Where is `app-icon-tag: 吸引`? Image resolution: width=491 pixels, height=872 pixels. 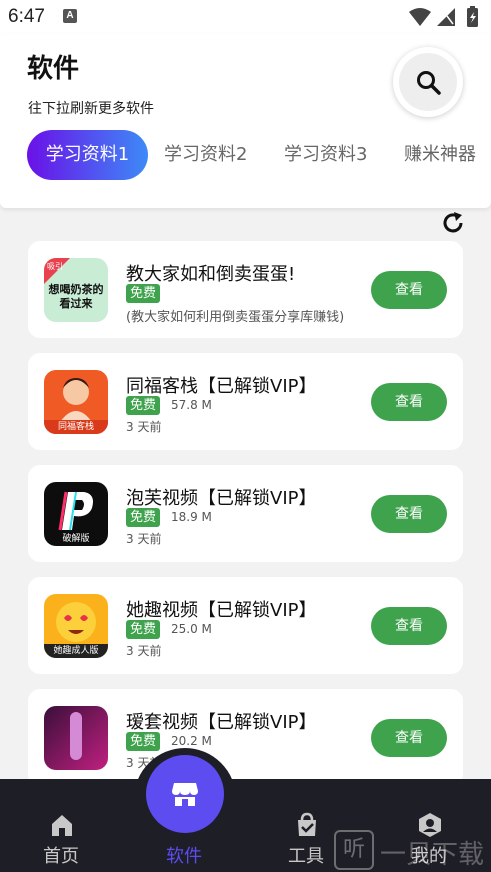
app-icon-tag: 吸引 is located at coordinates (55, 266).